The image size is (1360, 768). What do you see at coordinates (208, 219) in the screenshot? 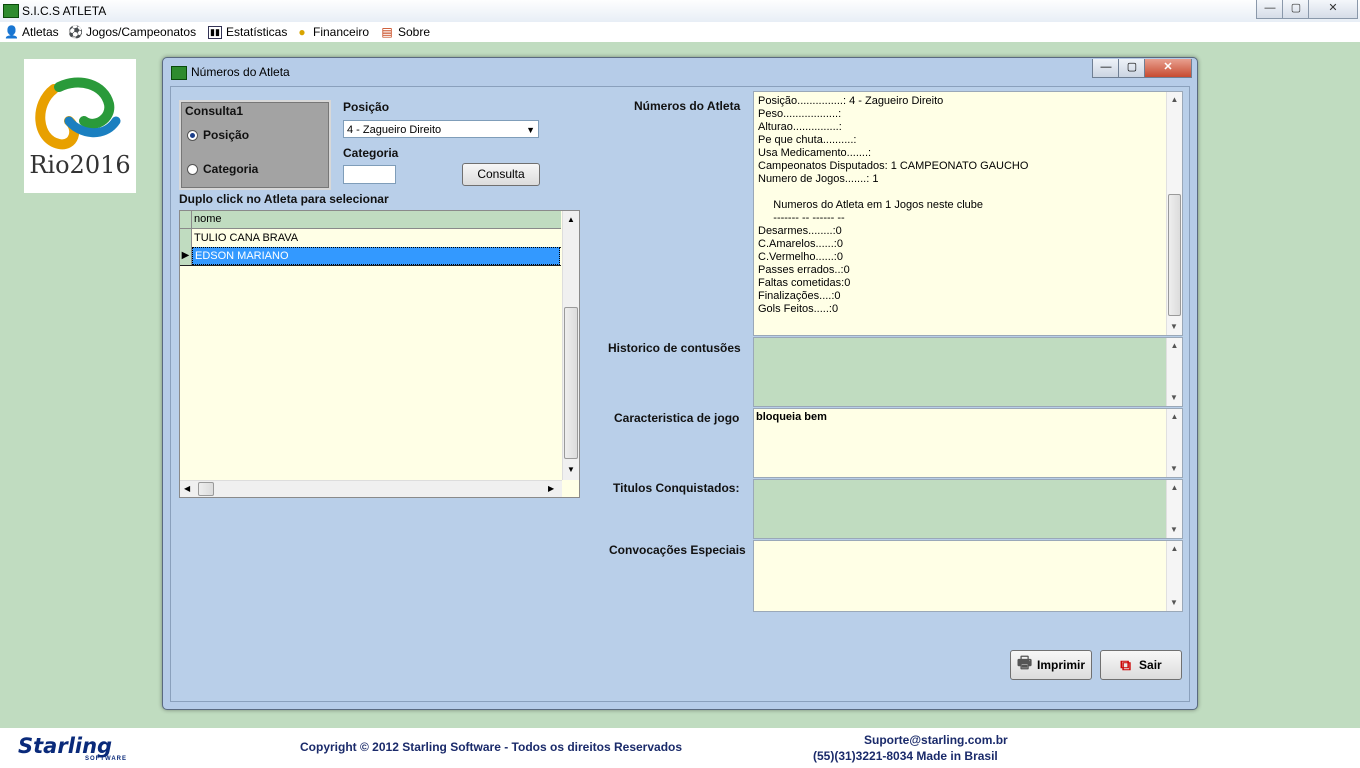
I see `grid-column-nome: nome` at bounding box center [208, 219].